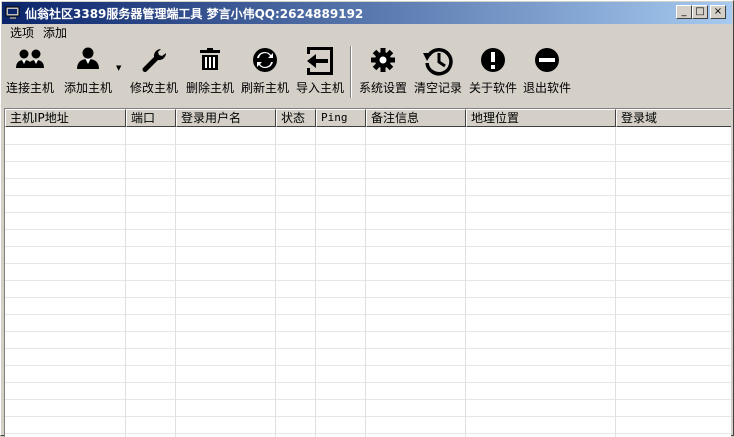  What do you see at coordinates (382, 88) in the screenshot?
I see `system-settings-label: 系统设置` at bounding box center [382, 88].